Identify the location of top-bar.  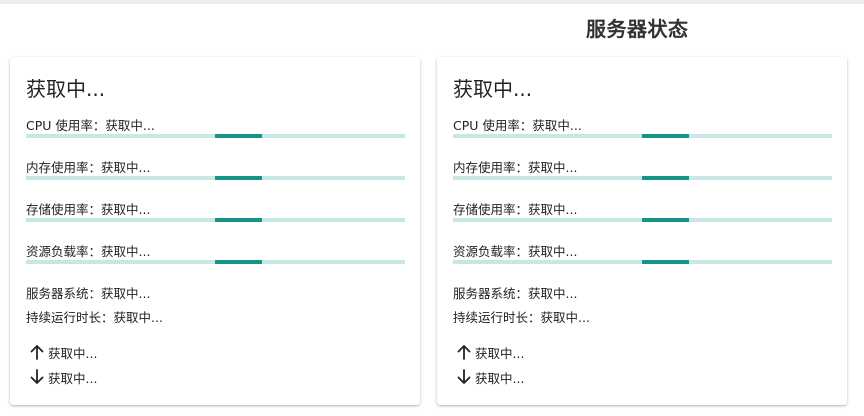
(432, 2).